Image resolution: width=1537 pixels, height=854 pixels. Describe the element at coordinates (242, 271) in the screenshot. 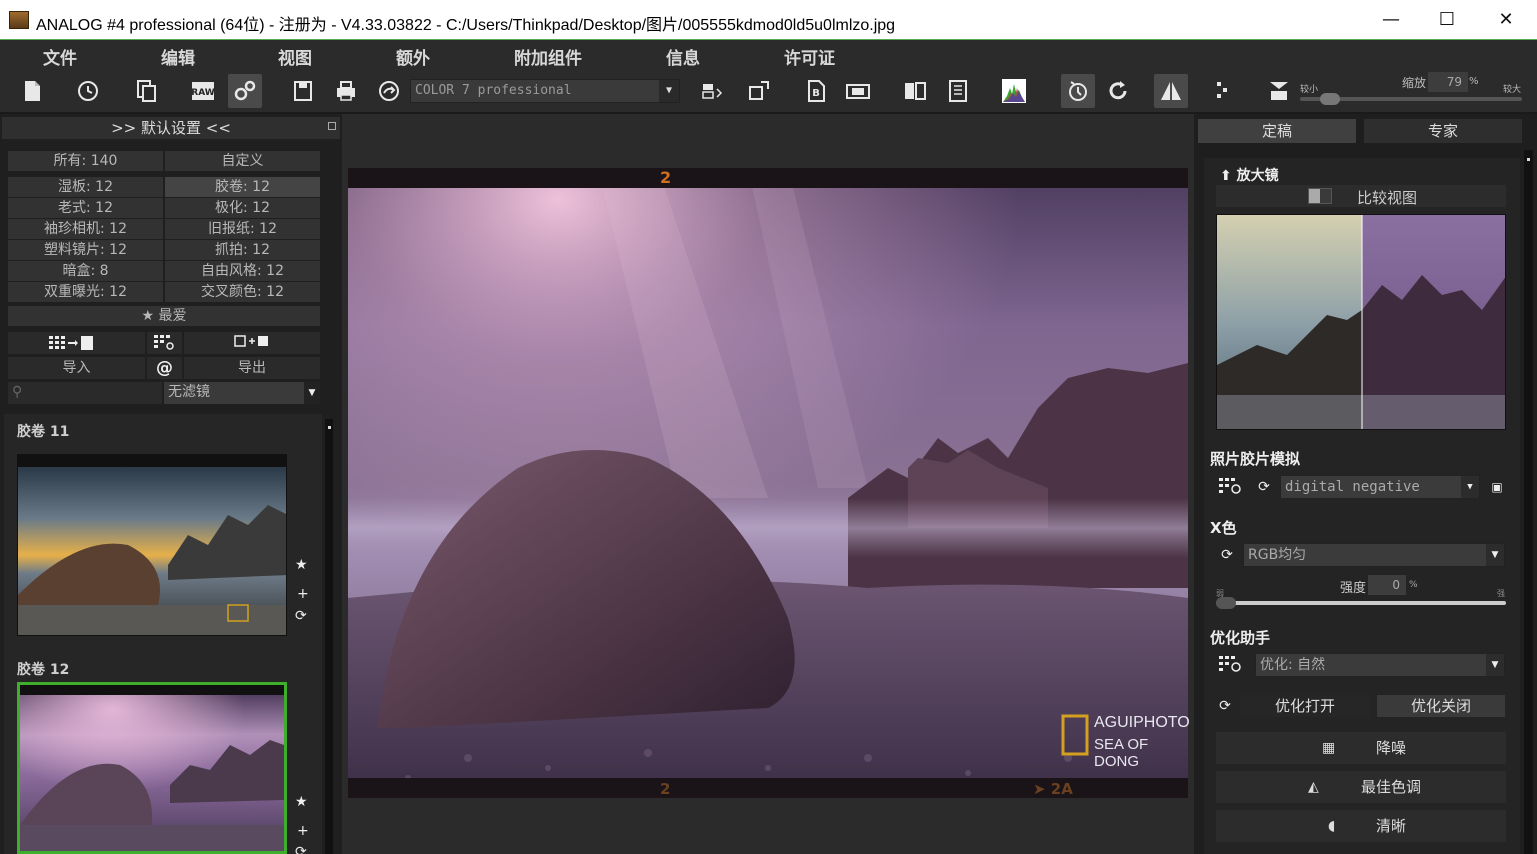

I see `category-freestyle: 自由风格: 12` at that location.